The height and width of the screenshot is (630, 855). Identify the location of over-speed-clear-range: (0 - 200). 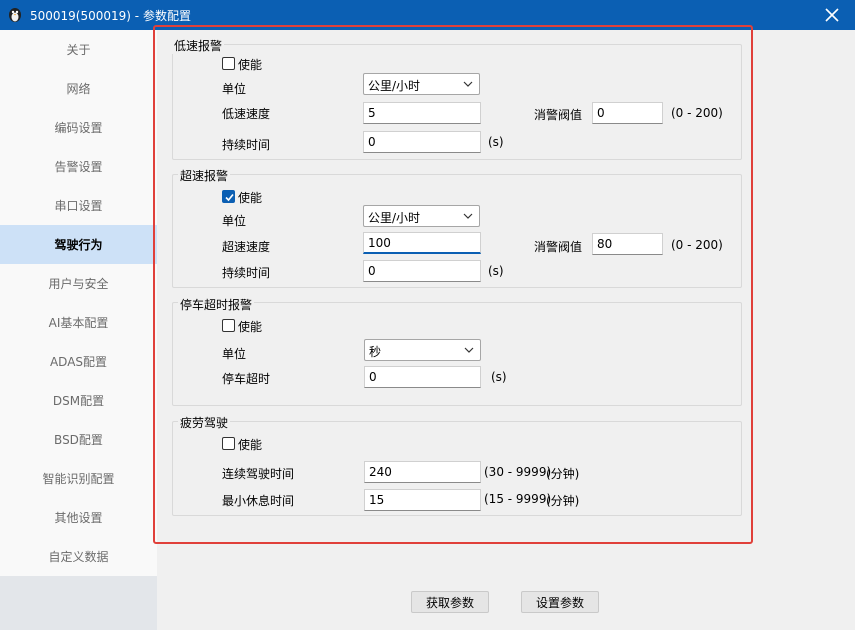
(697, 245).